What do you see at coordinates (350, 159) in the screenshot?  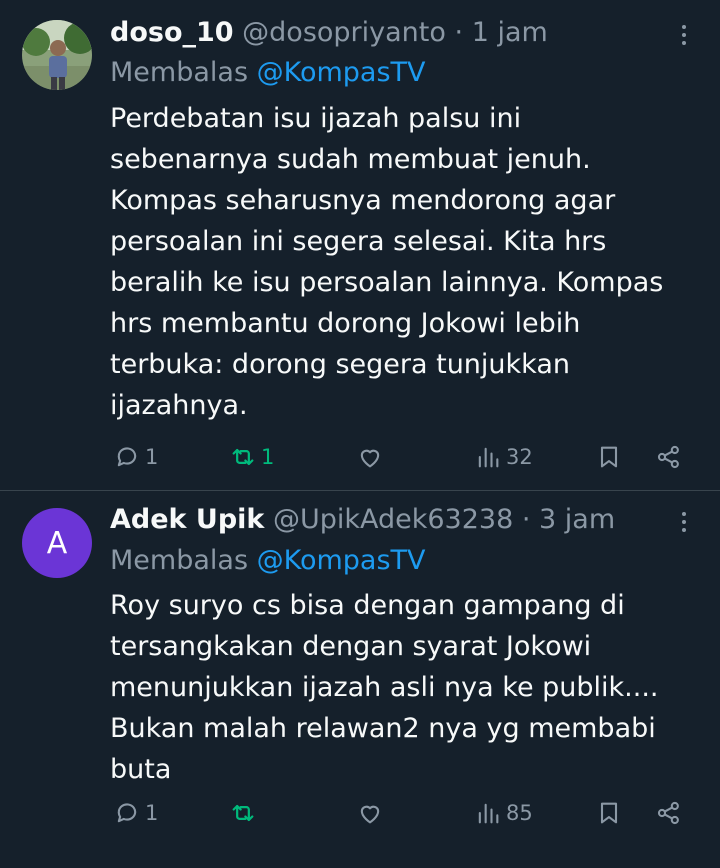 I see `tweet-text-line: sebenarnya sudah membuat jenuh.` at bounding box center [350, 159].